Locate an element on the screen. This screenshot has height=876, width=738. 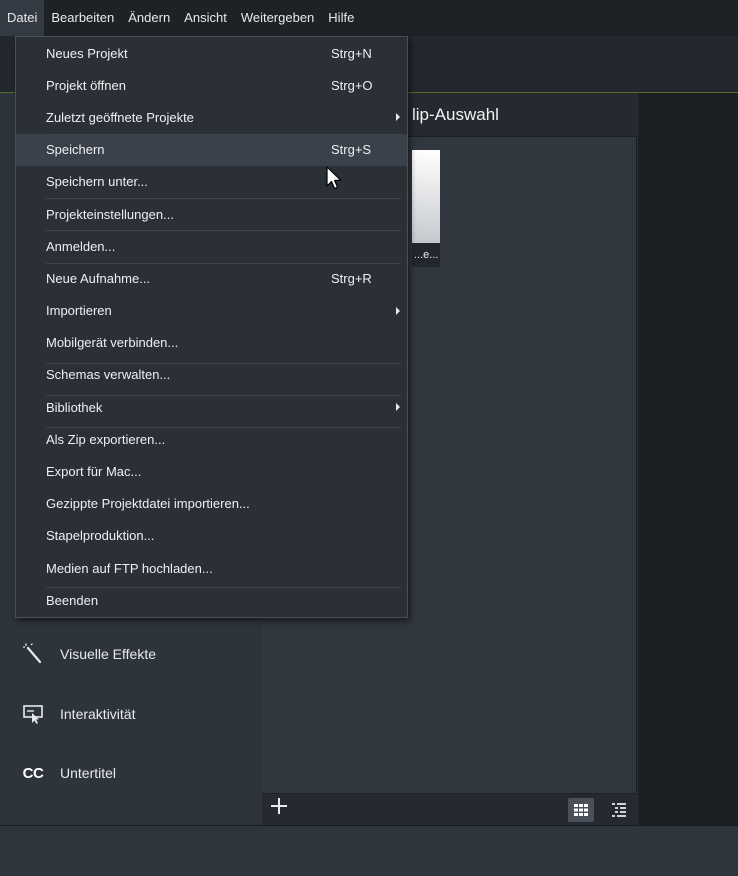
menu-weitergeben: Weitergeben is located at coordinates (277, 18).